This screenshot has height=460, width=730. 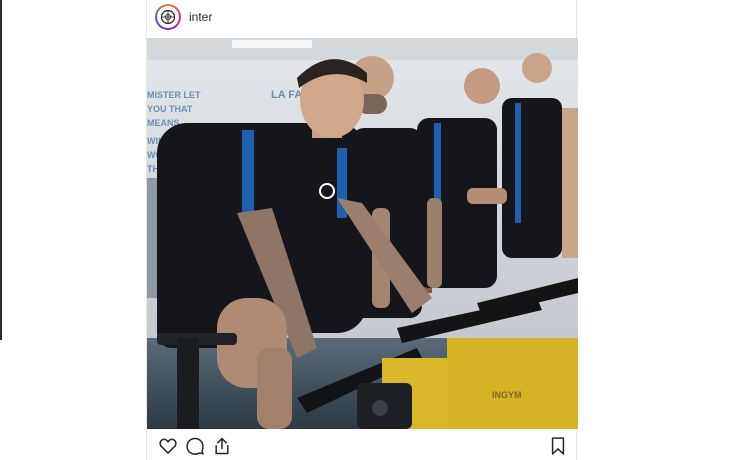 I want to click on save-button, so click(x=558, y=446).